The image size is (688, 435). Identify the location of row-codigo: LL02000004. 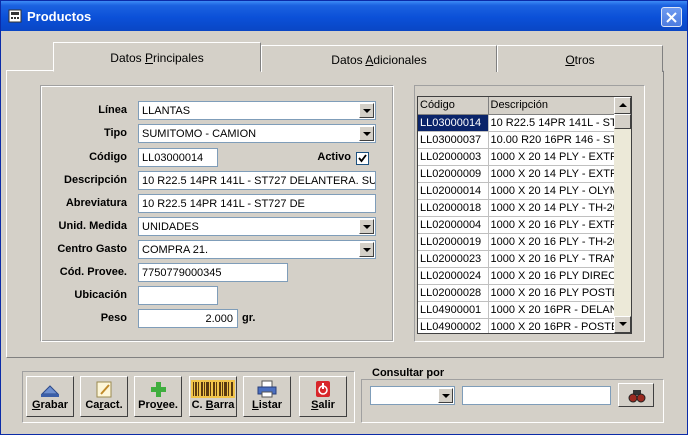
(453, 225).